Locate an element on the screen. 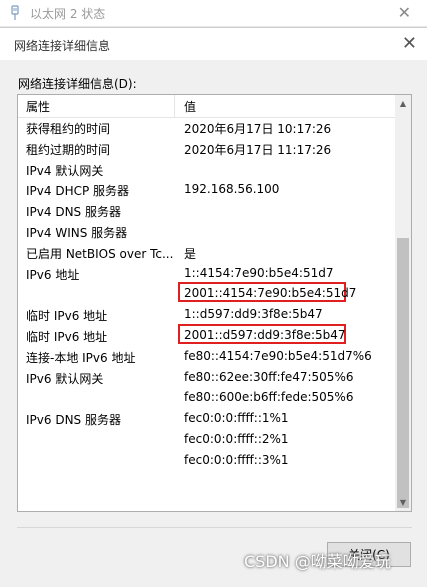  dialog-close-icon: ✕ is located at coordinates (409, 43).